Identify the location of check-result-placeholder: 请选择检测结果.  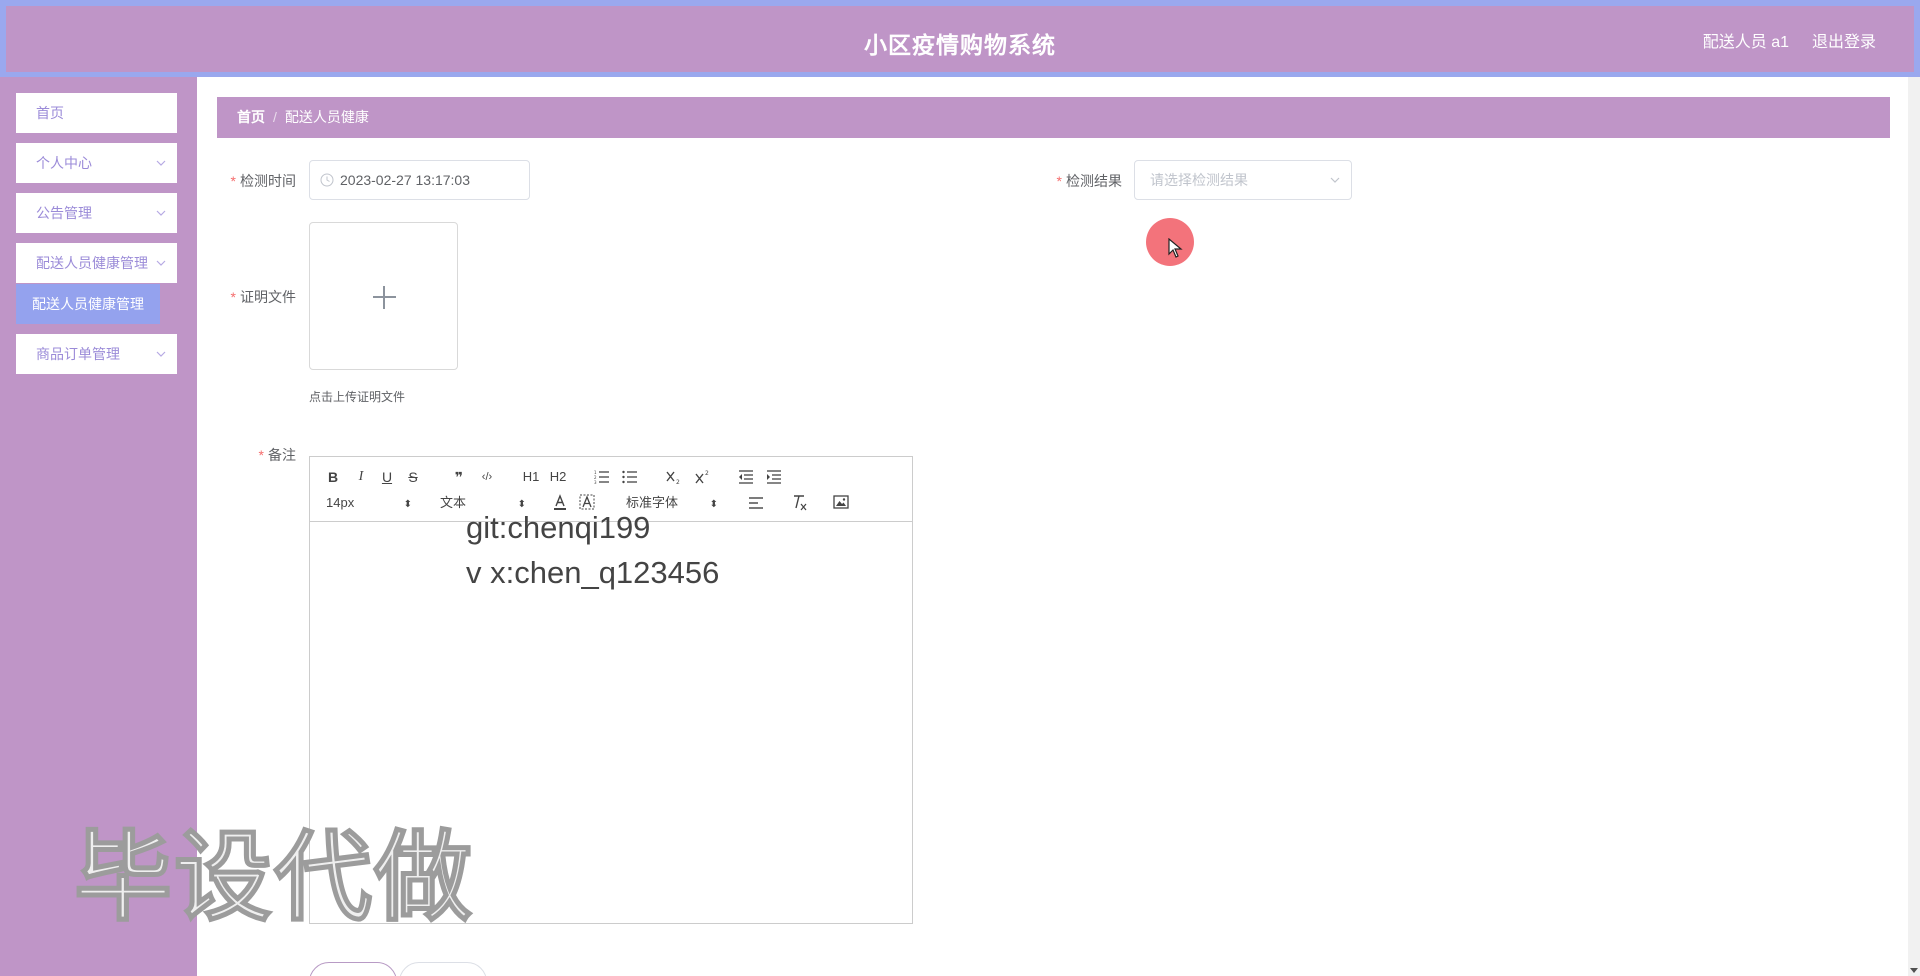
(1199, 180).